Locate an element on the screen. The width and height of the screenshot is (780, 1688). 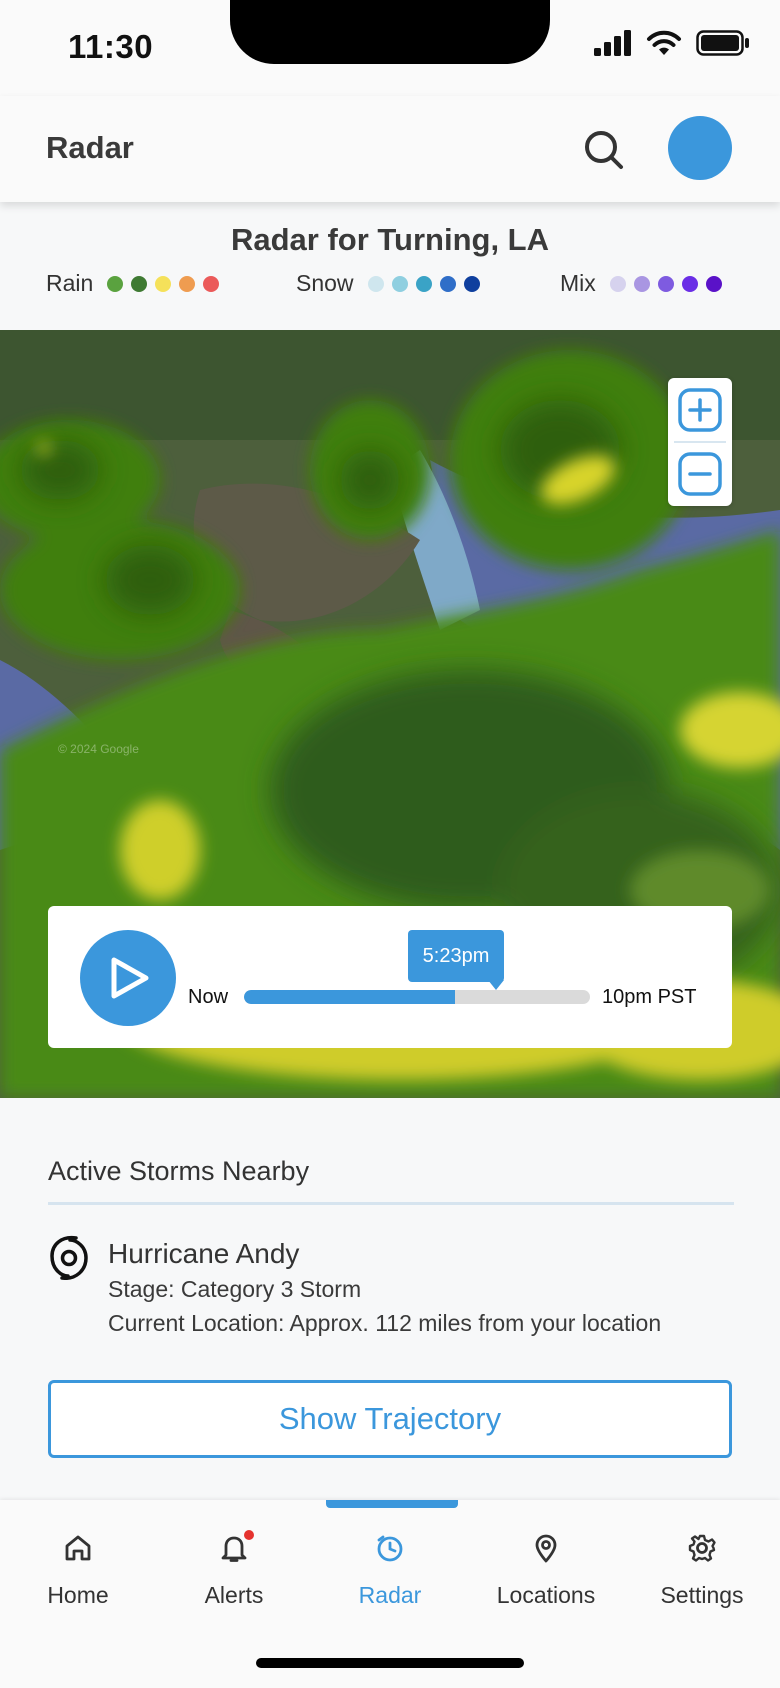
storms-section-title: Active Storms Nearby is located at coordinates (179, 1171).